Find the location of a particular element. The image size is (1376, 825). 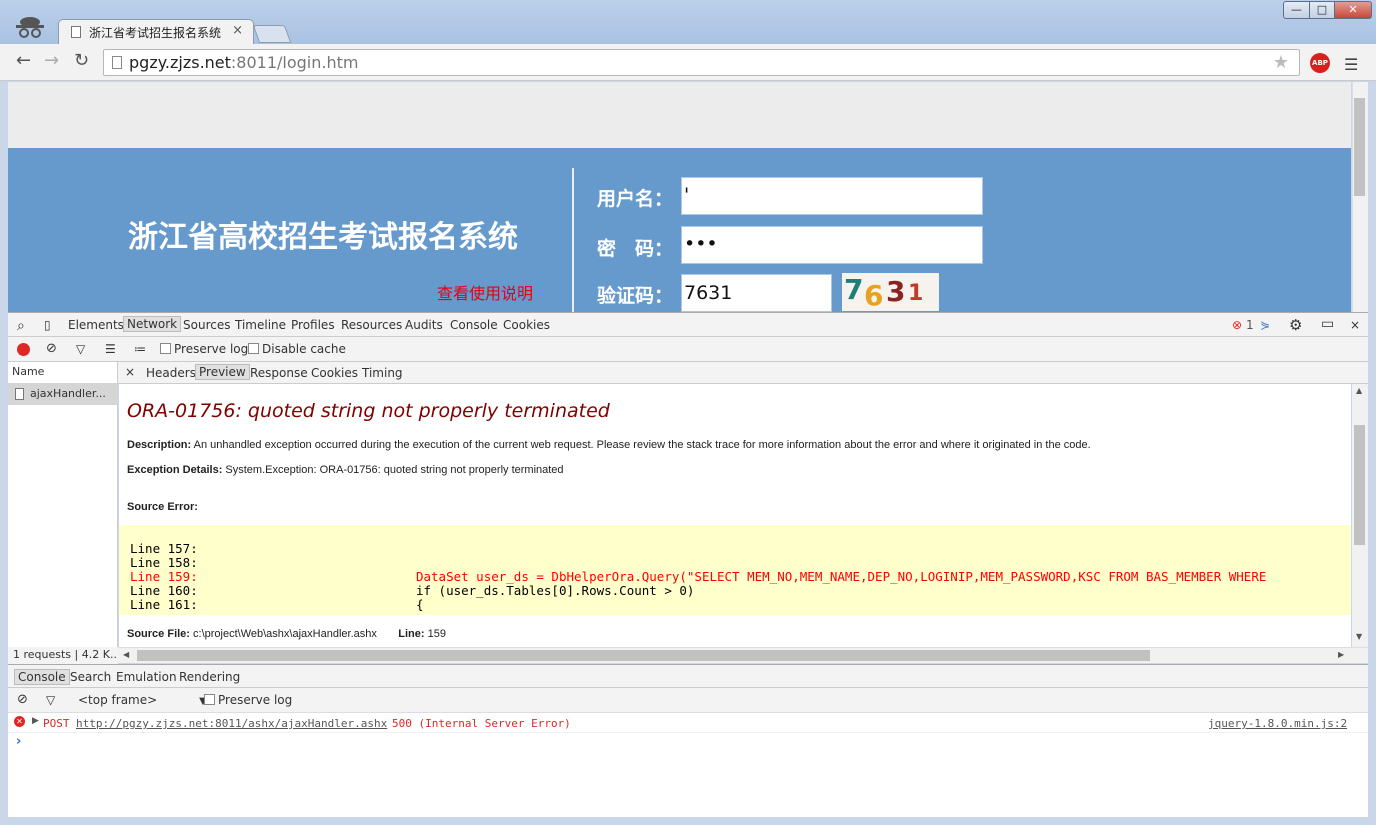

disable-cache-checkbox: Disable cache is located at coordinates (297, 349).